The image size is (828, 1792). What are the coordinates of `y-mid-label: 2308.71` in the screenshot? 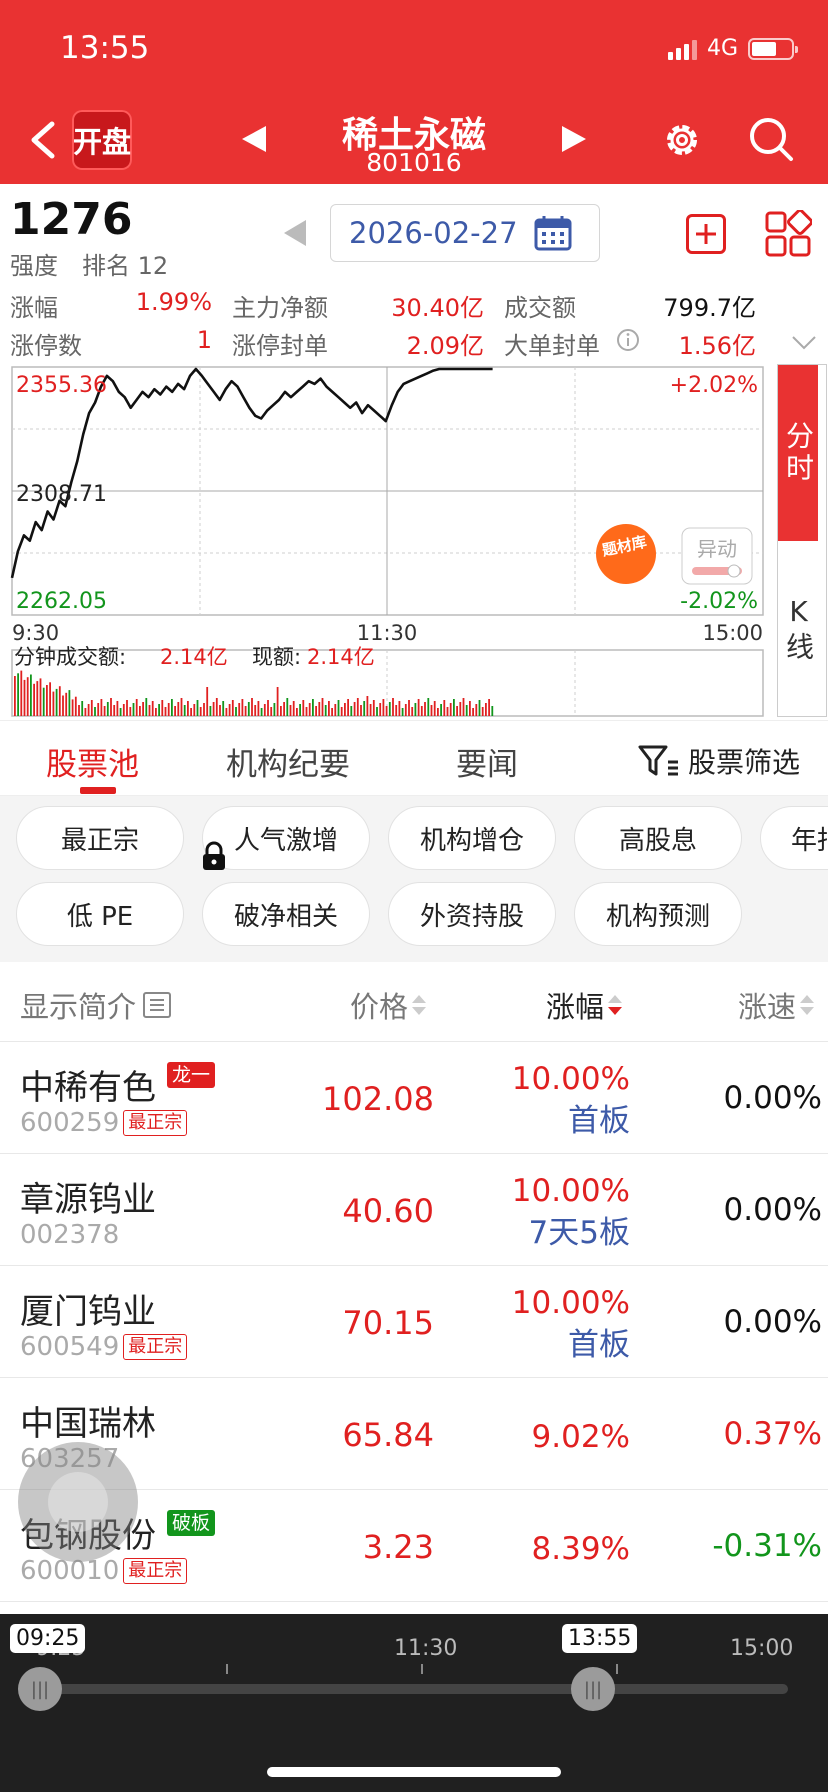 It's located at (61, 494).